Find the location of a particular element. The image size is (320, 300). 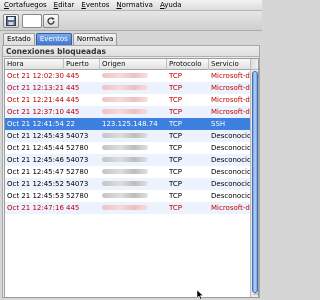

table-row: Oct 21 12:45:5254073 TCP Desconocido is located at coordinates (128, 184).